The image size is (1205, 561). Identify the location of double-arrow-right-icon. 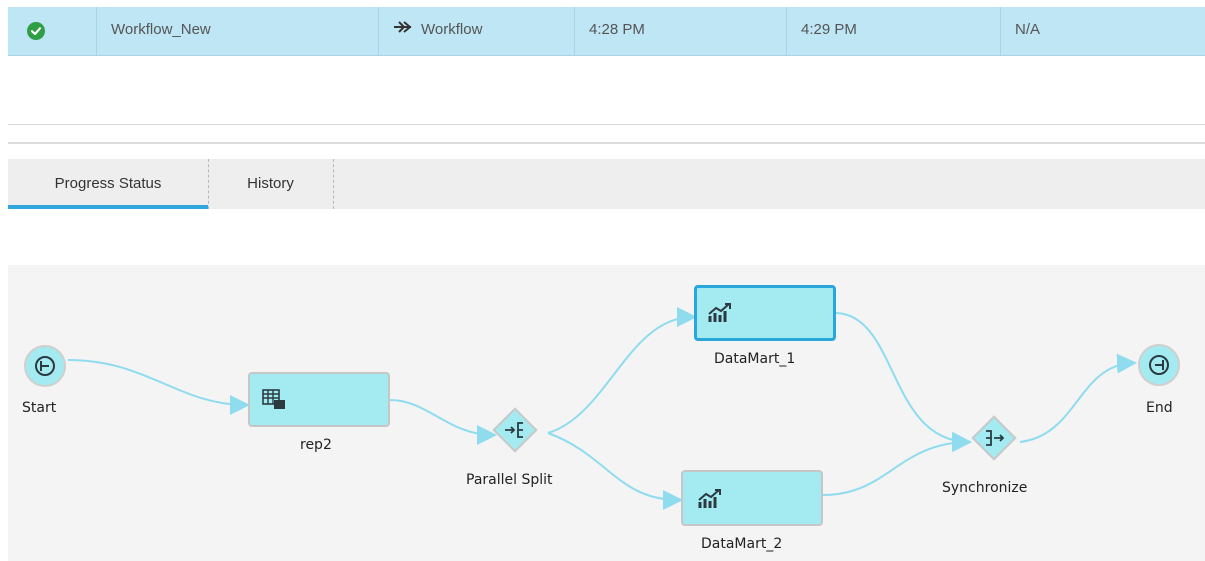
(404, 30).